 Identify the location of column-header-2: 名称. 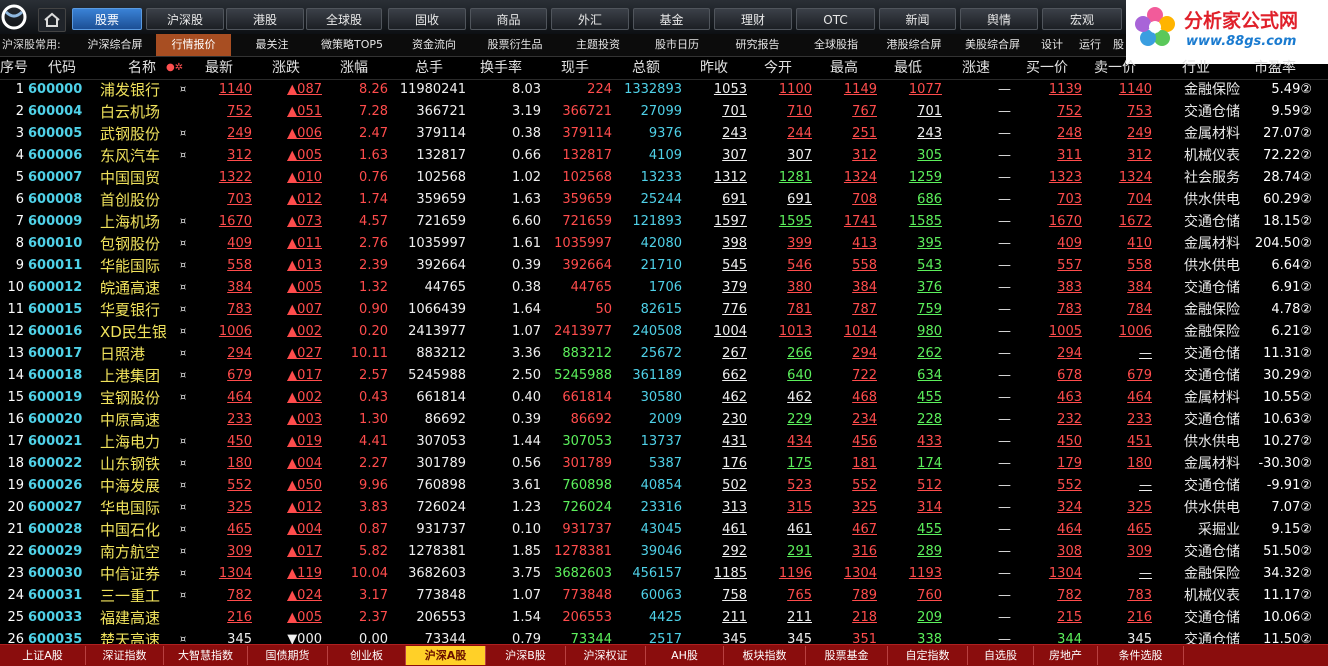
(142, 68).